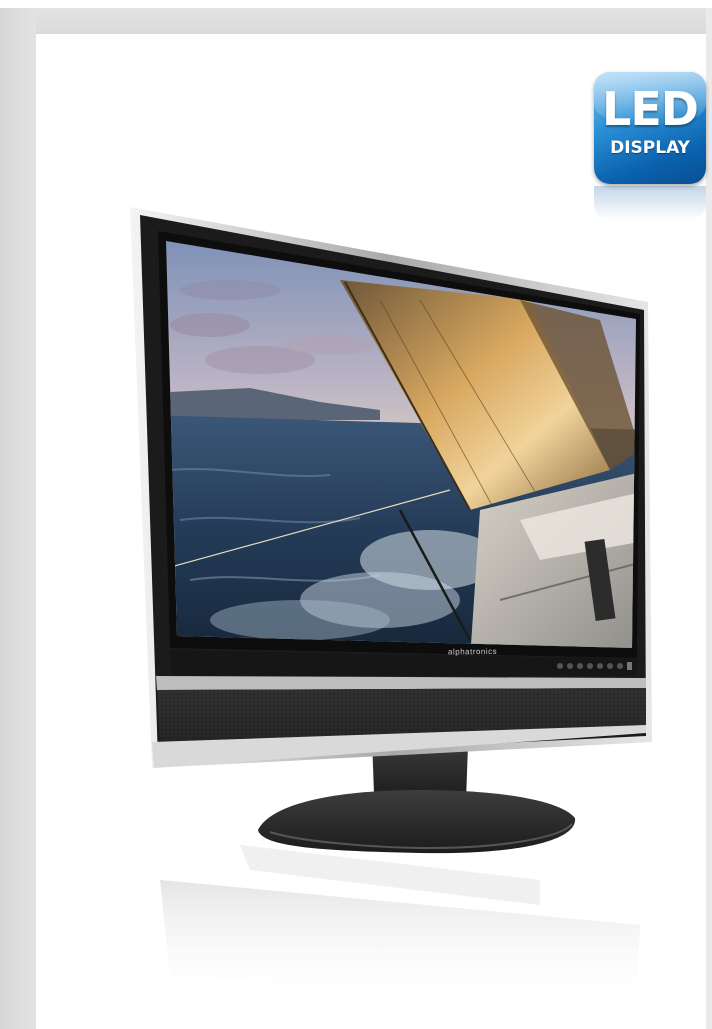  Describe the element at coordinates (417, 822) in the screenshot. I see `stand-base` at that location.